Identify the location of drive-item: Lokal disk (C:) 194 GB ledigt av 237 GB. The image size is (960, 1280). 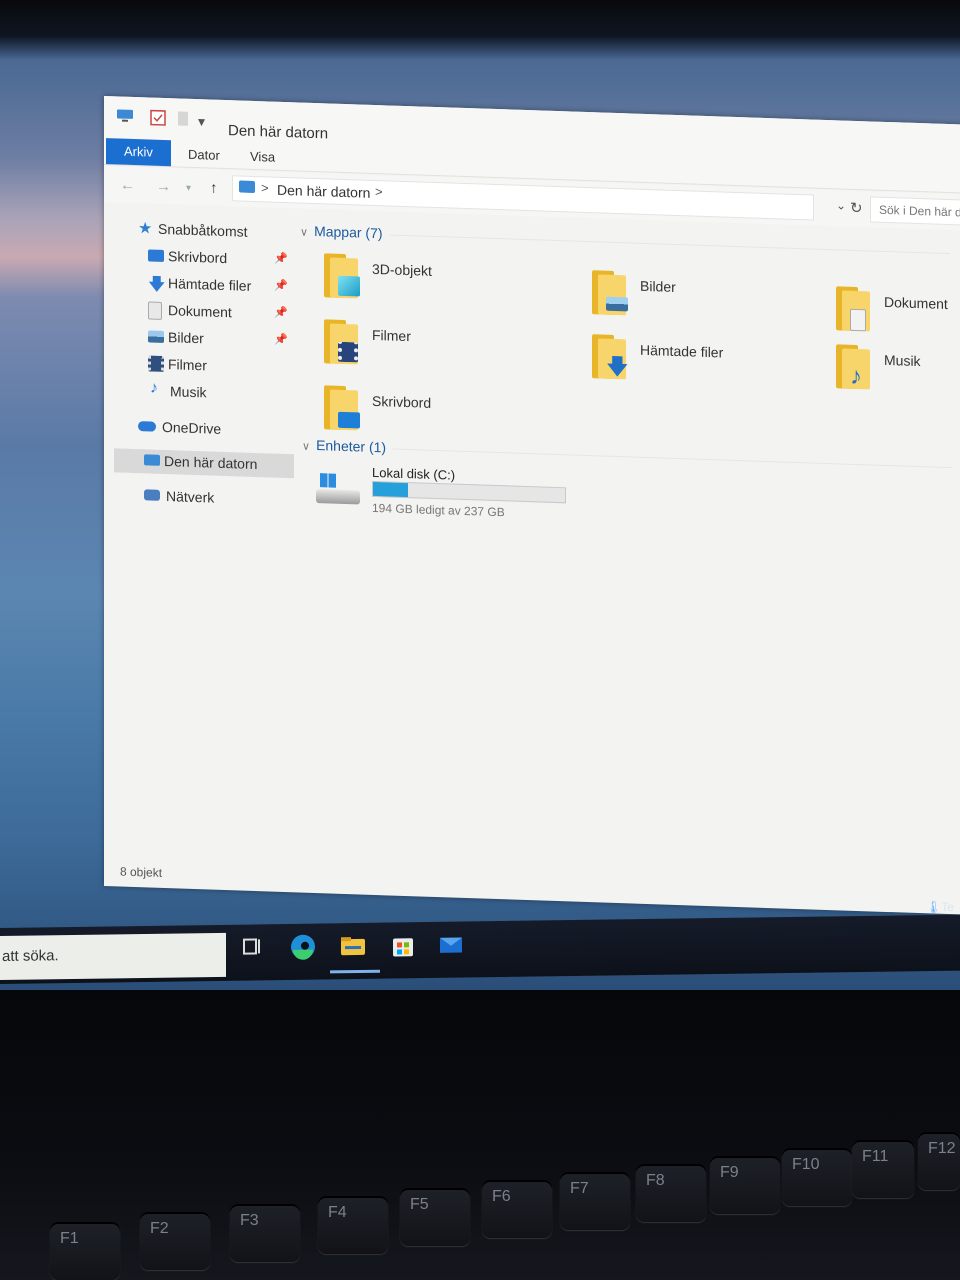
(456, 502).